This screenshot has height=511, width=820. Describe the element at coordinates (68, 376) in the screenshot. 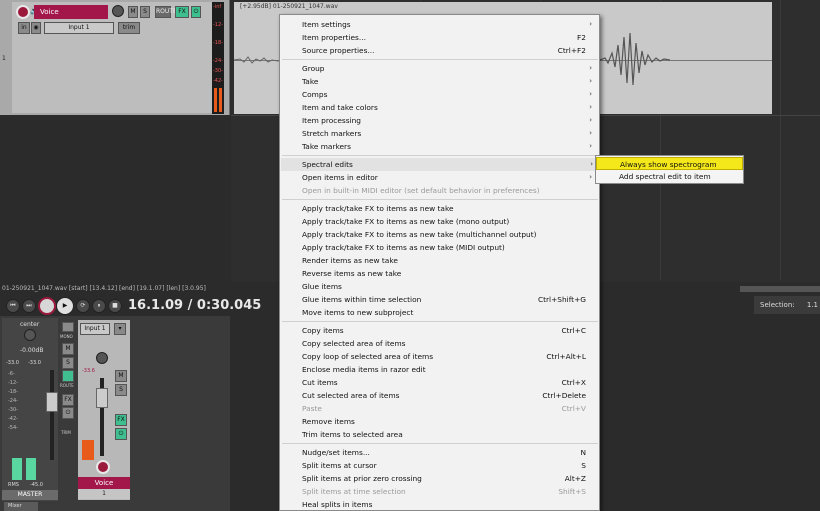

I see `master-route-icon` at that location.